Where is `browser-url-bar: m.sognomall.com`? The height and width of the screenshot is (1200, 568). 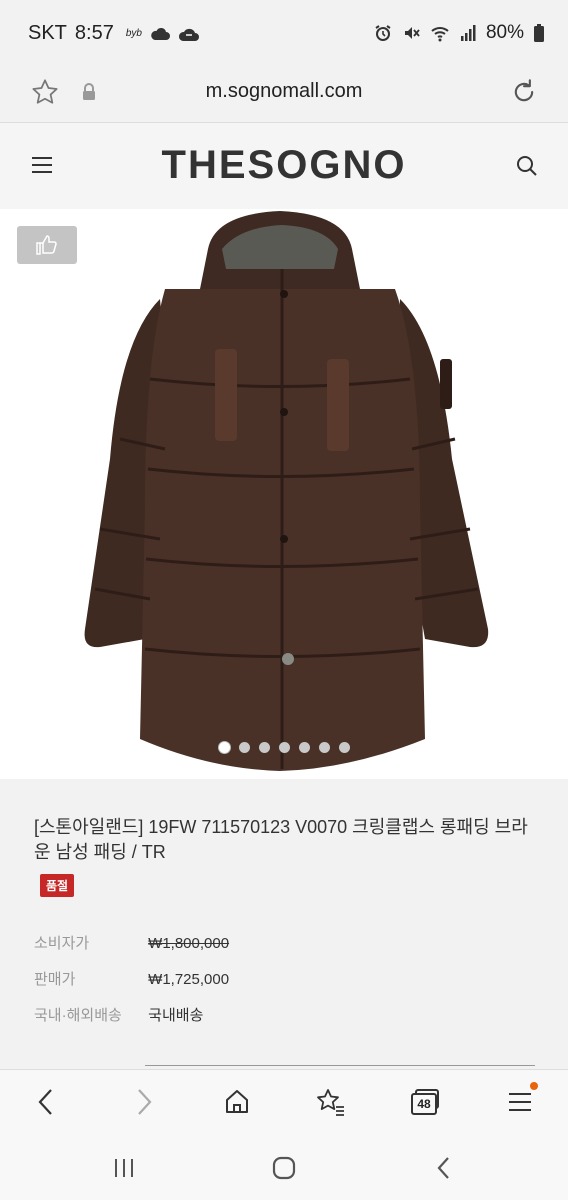
browser-url-bar: m.sognomall.com is located at coordinates (284, 95).